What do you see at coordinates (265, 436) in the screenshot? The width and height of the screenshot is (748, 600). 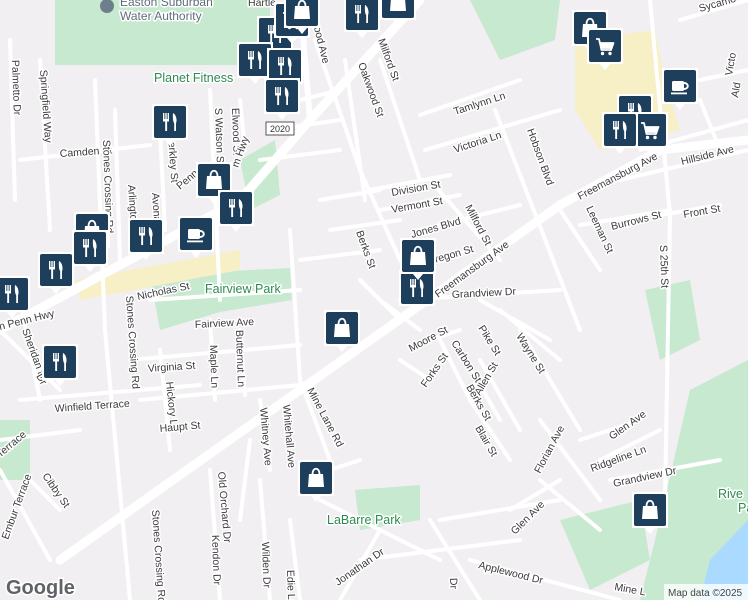 I see `street-label: Whitney Ave` at bounding box center [265, 436].